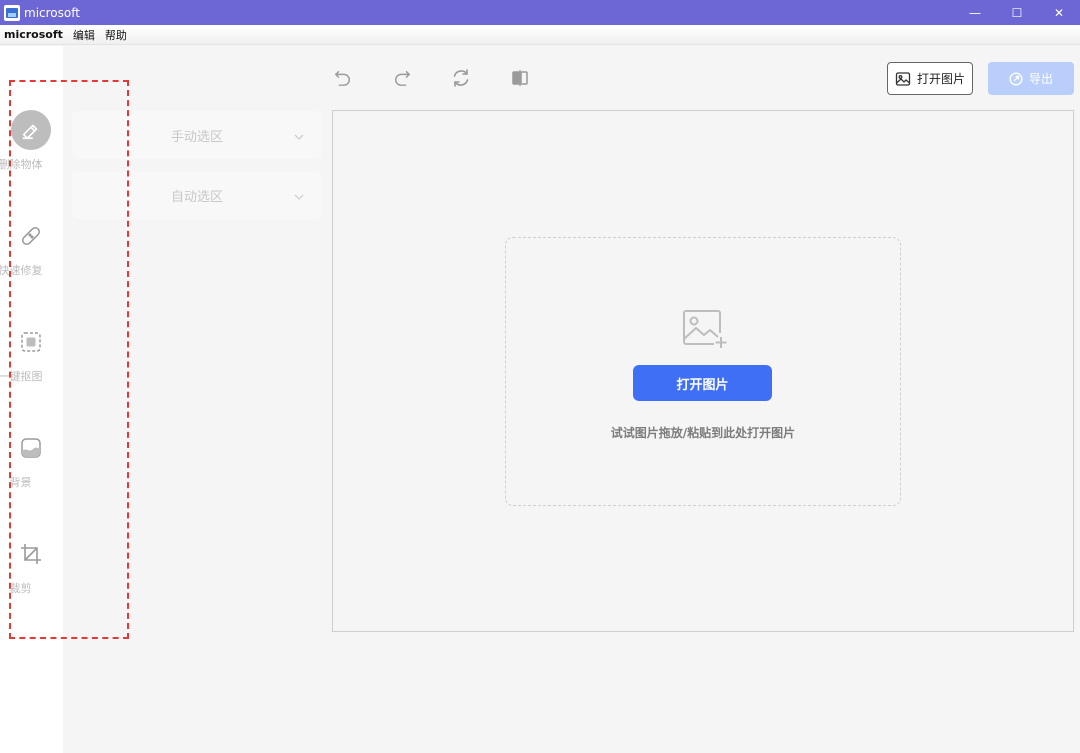 Image resolution: width=1080 pixels, height=753 pixels. I want to click on window-controls: — ☐ ✕, so click(1017, 12).